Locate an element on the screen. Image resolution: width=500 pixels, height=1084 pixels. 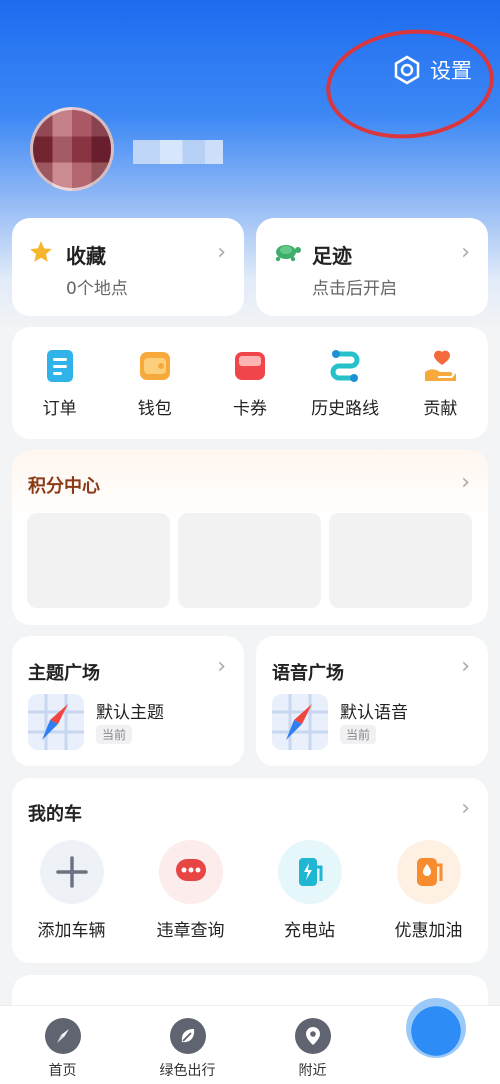
fuel-discount-button: 优惠加油 is located at coordinates (429, 890).